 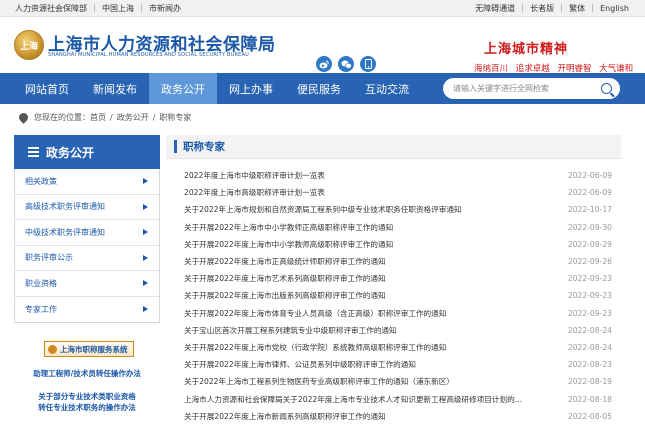 I want to click on link-china-shanghai: 中国上海, so click(x=118, y=8).